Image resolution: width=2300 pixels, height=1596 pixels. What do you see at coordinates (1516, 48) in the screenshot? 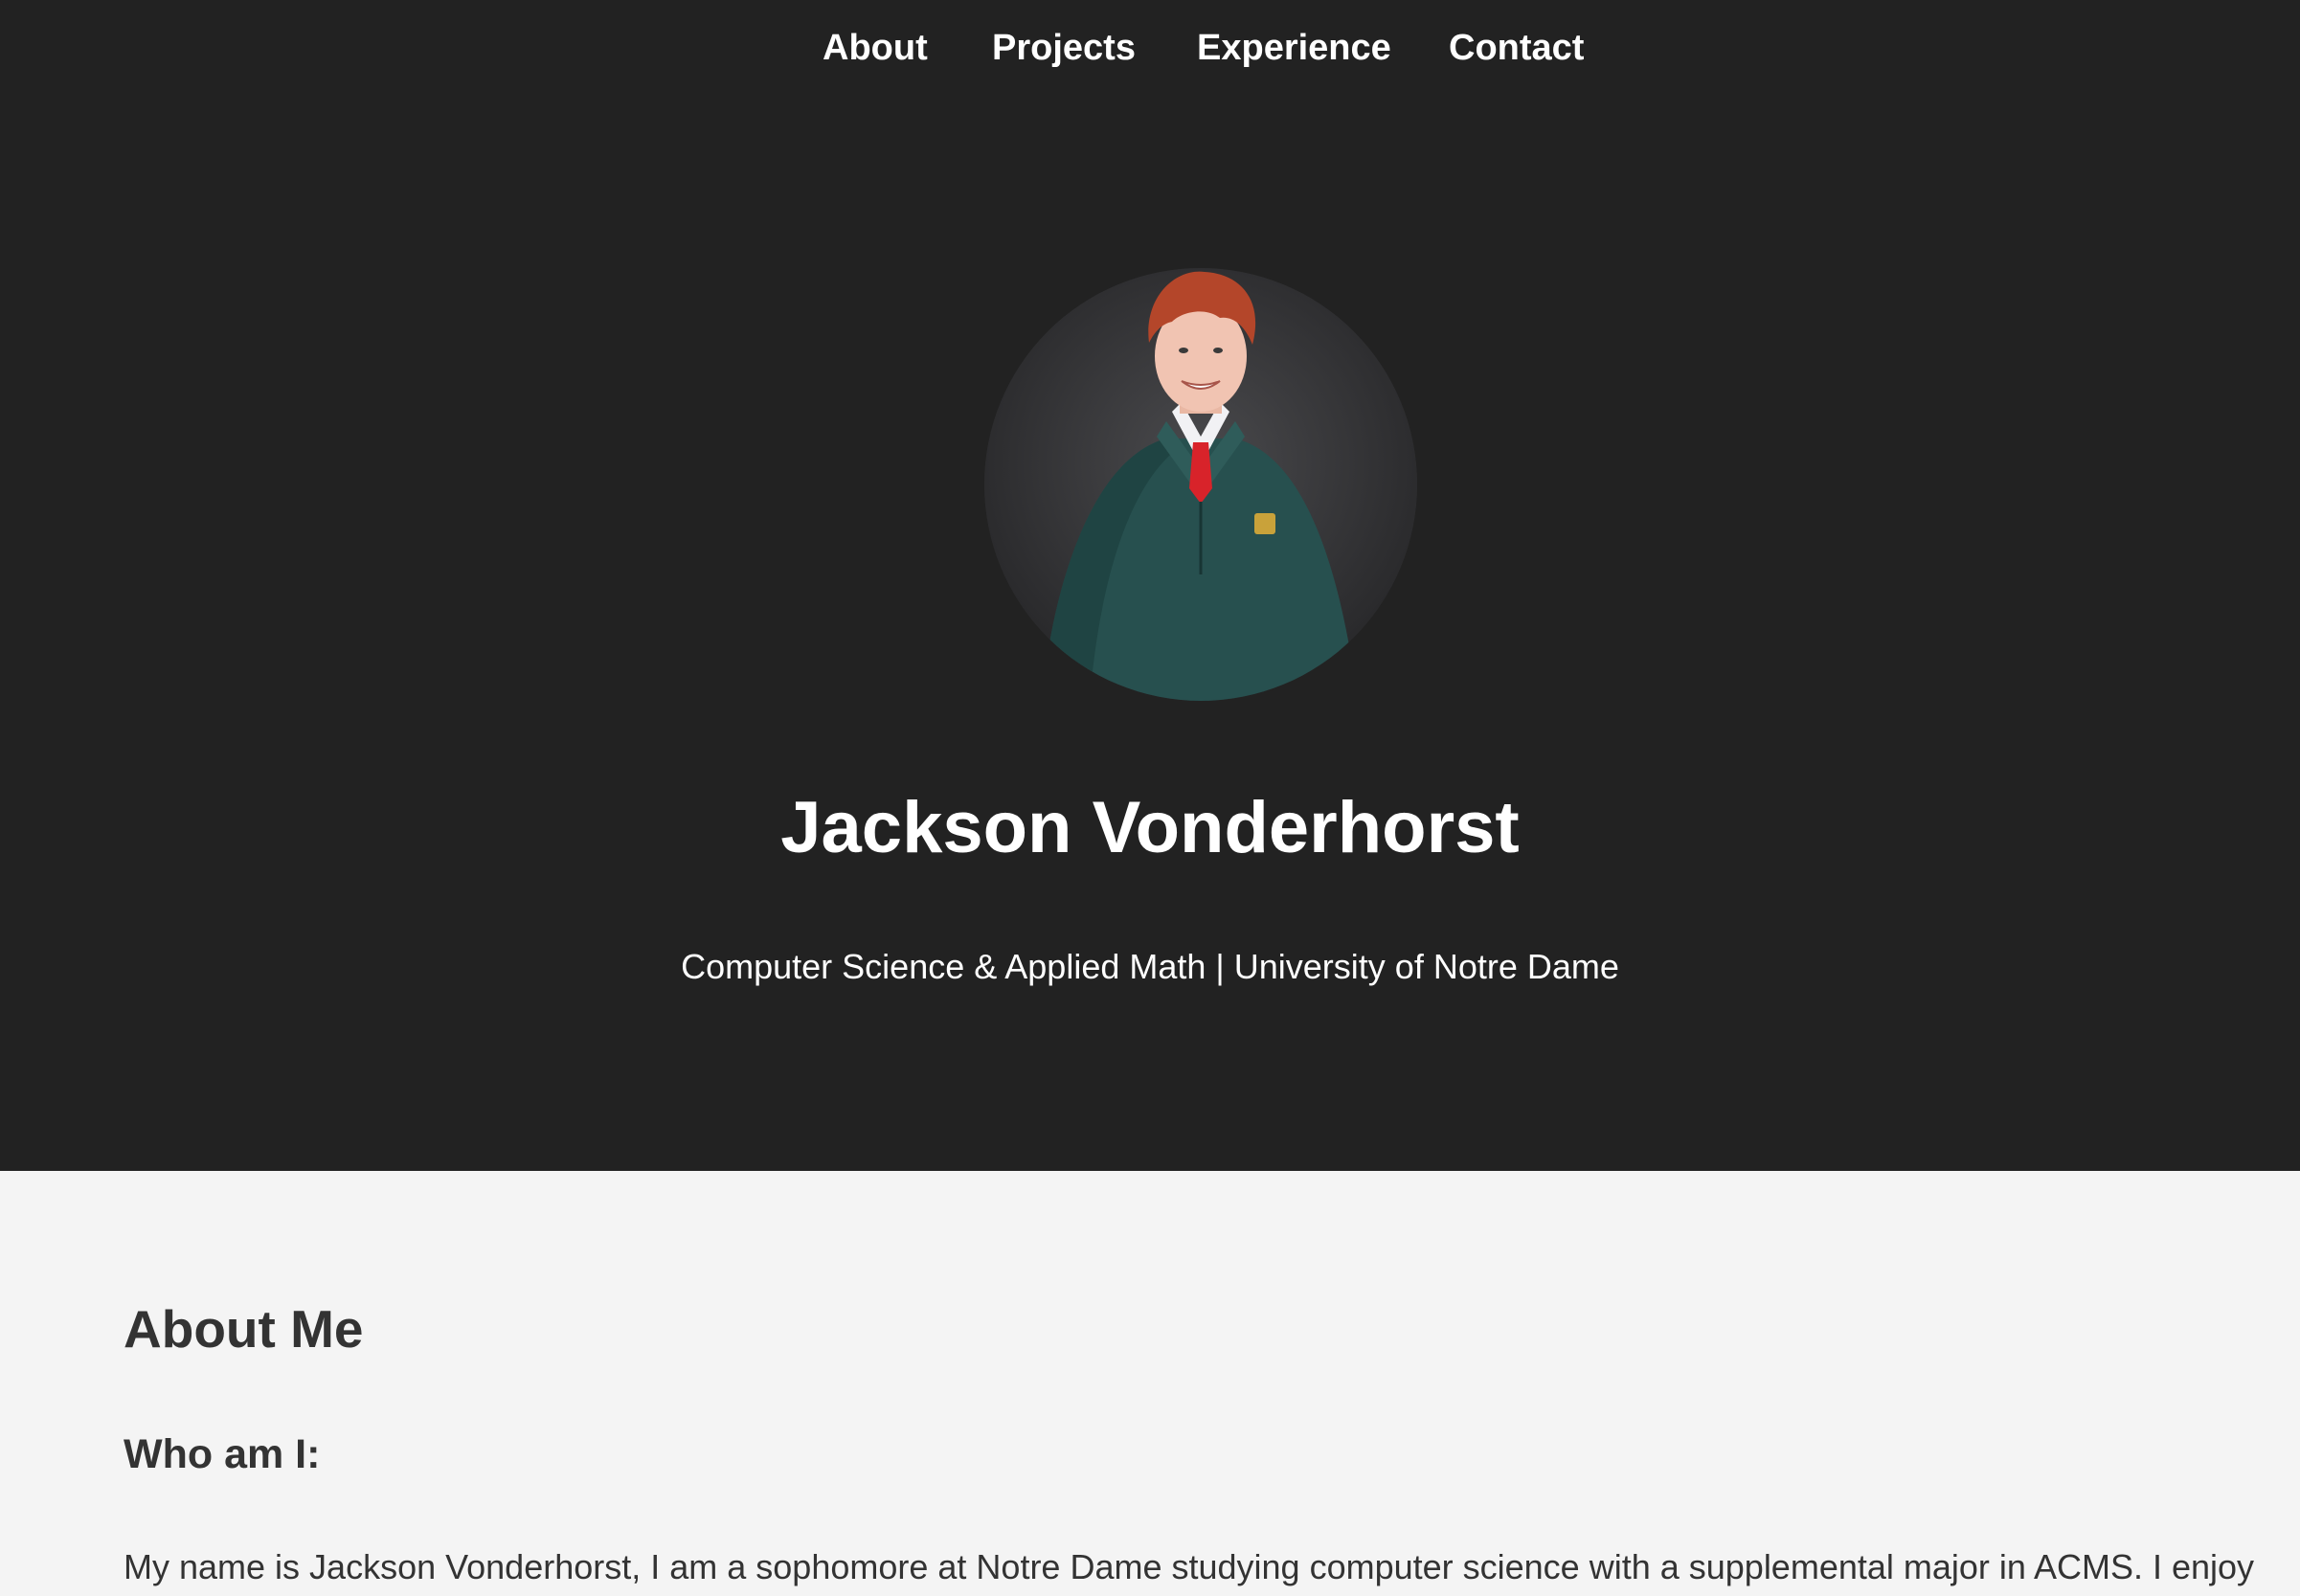
I see `nav-contact-link: Contact` at bounding box center [1516, 48].